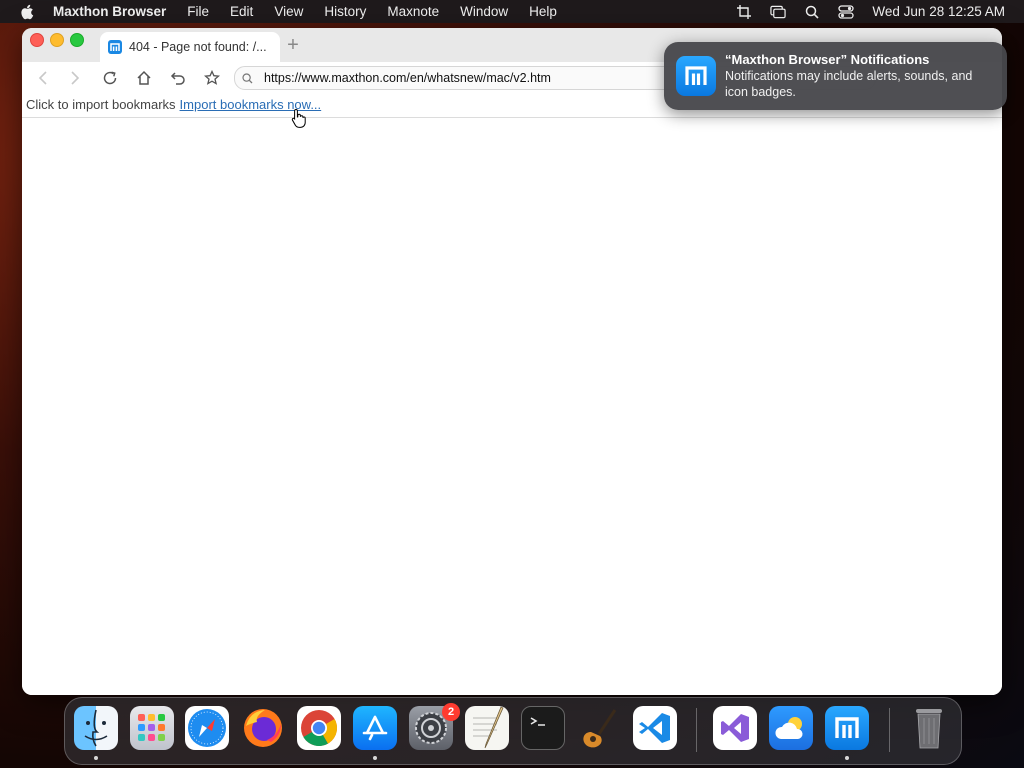 The height and width of the screenshot is (768, 1024). What do you see at coordinates (484, 11) in the screenshot?
I see `menu-window: Window` at bounding box center [484, 11].